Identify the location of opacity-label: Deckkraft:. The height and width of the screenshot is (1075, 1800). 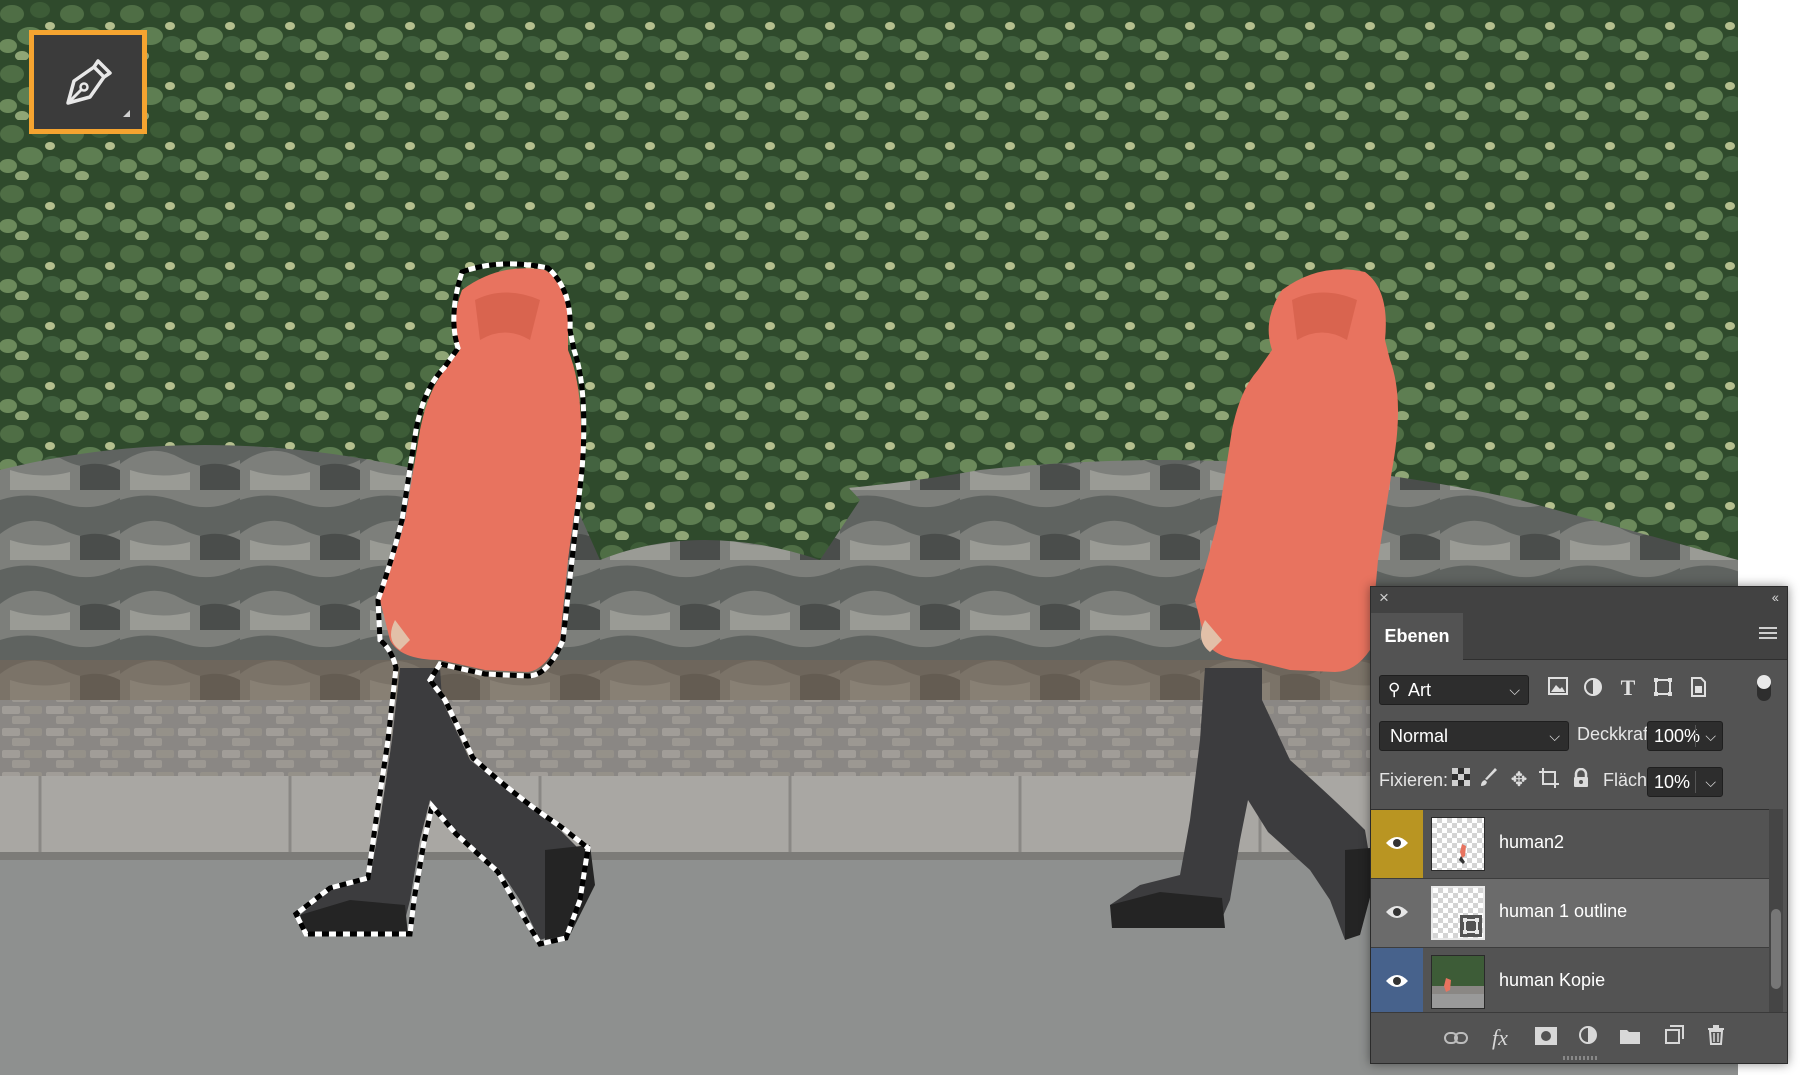
(1618, 734).